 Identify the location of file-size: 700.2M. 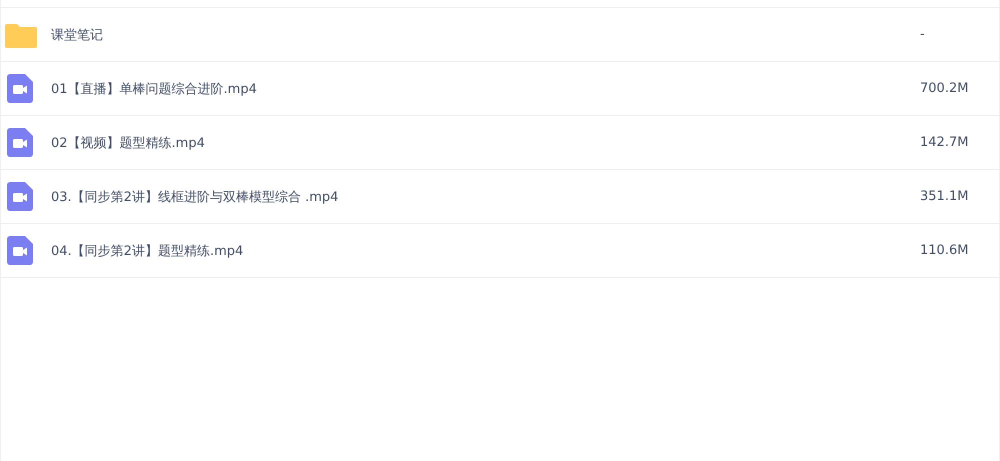
(945, 88).